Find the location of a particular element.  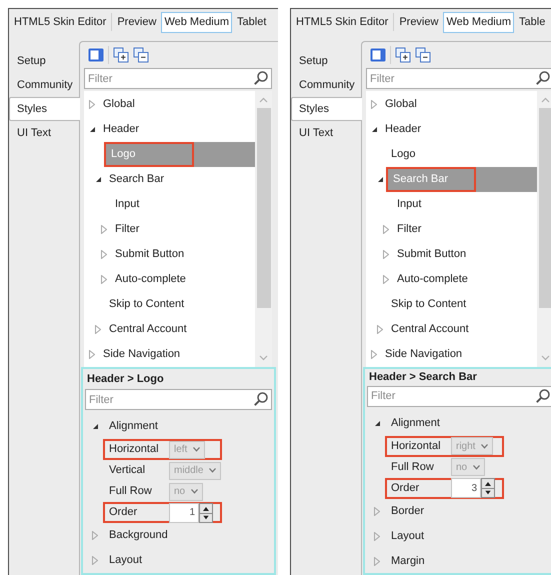

group-label: Margin is located at coordinates (404, 561).